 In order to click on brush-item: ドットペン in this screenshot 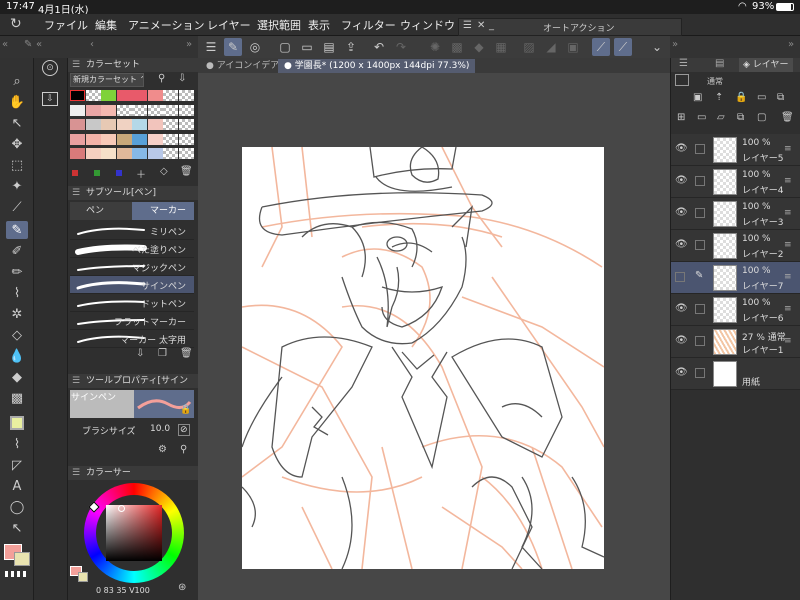, I will do `click(132, 303)`.